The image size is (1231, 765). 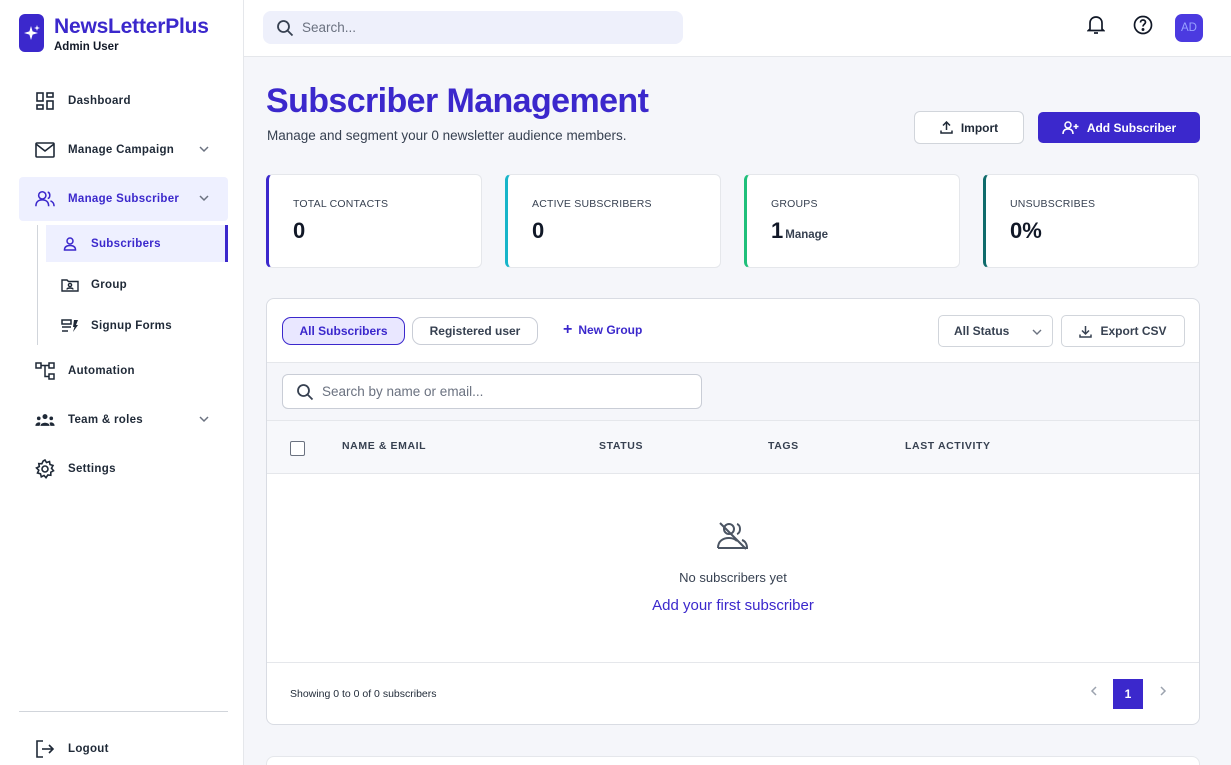 What do you see at coordinates (45, 101) in the screenshot?
I see `dashboard-icon` at bounding box center [45, 101].